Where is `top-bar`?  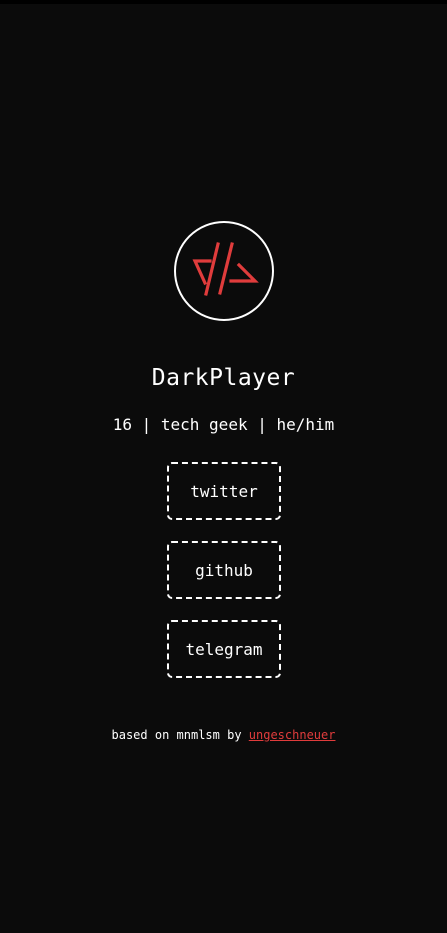
top-bar is located at coordinates (223, 2).